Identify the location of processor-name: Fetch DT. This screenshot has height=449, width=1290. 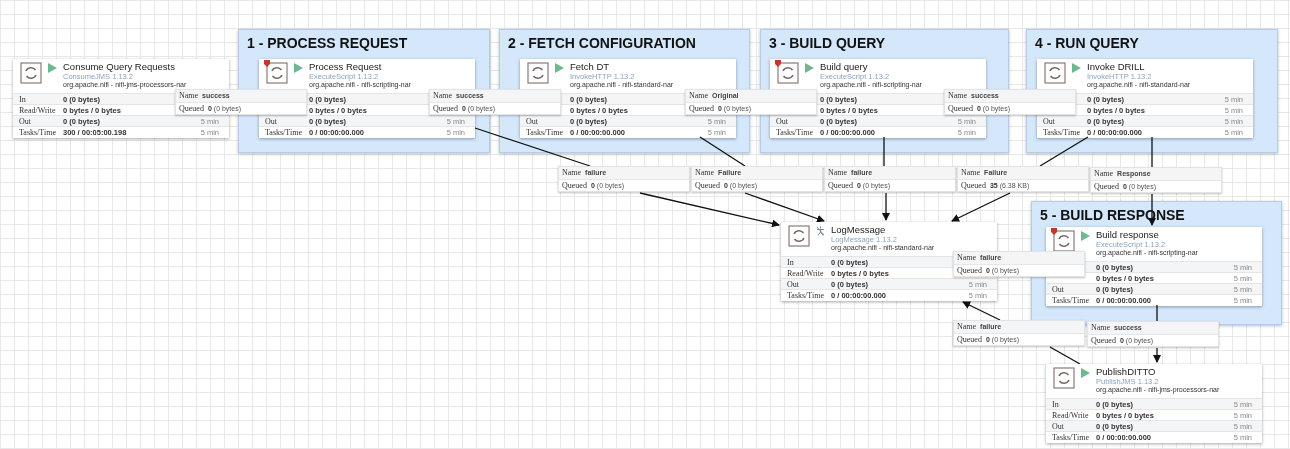
(590, 67).